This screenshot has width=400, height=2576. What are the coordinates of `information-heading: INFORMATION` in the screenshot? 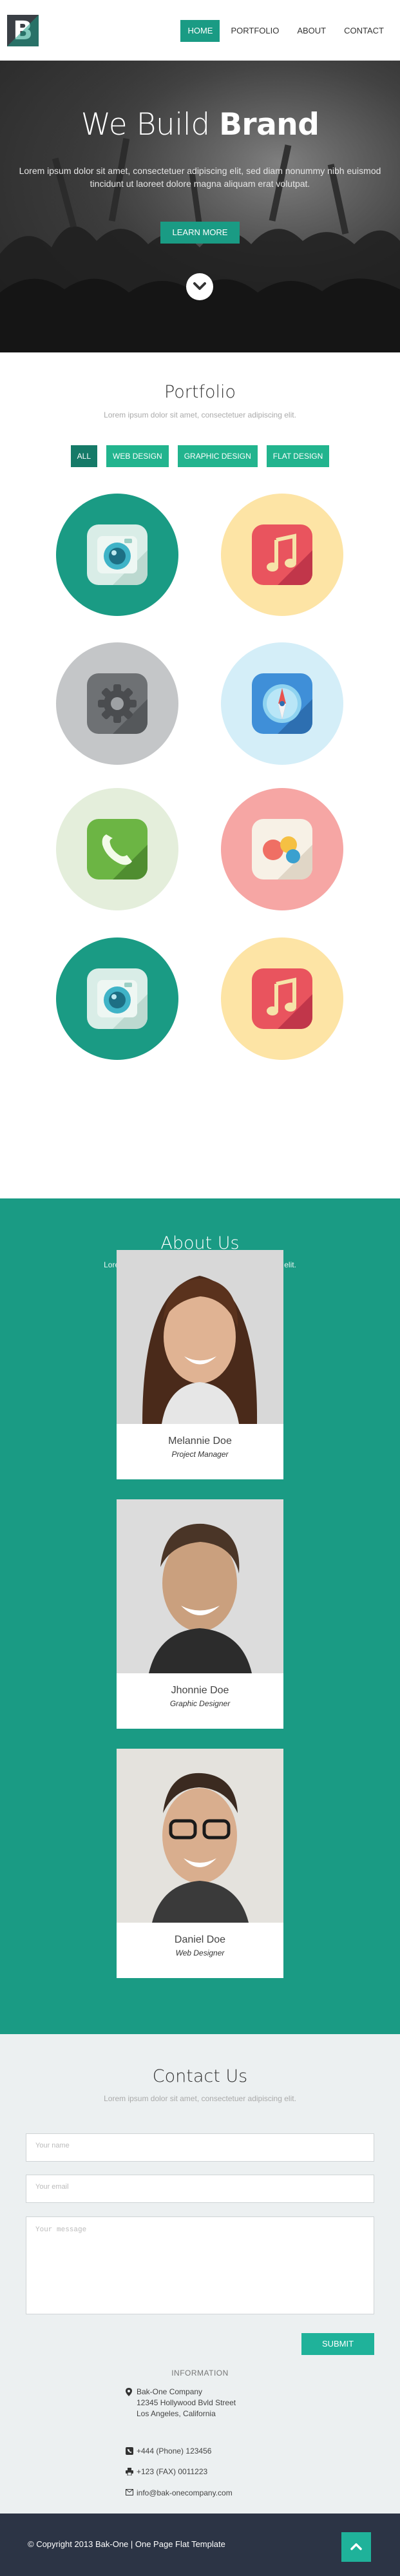 It's located at (200, 2374).